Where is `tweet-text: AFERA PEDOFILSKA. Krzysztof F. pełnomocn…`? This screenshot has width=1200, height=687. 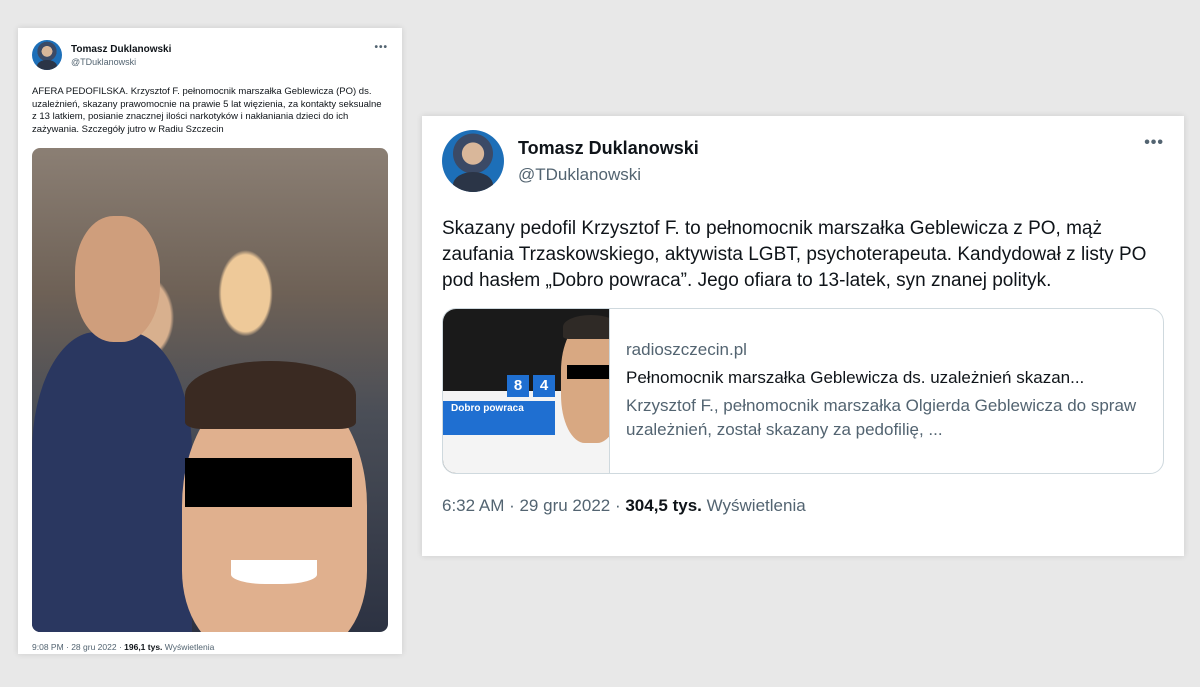 tweet-text: AFERA PEDOFILSKA. Krzysztof F. pełnomocn… is located at coordinates (207, 110).